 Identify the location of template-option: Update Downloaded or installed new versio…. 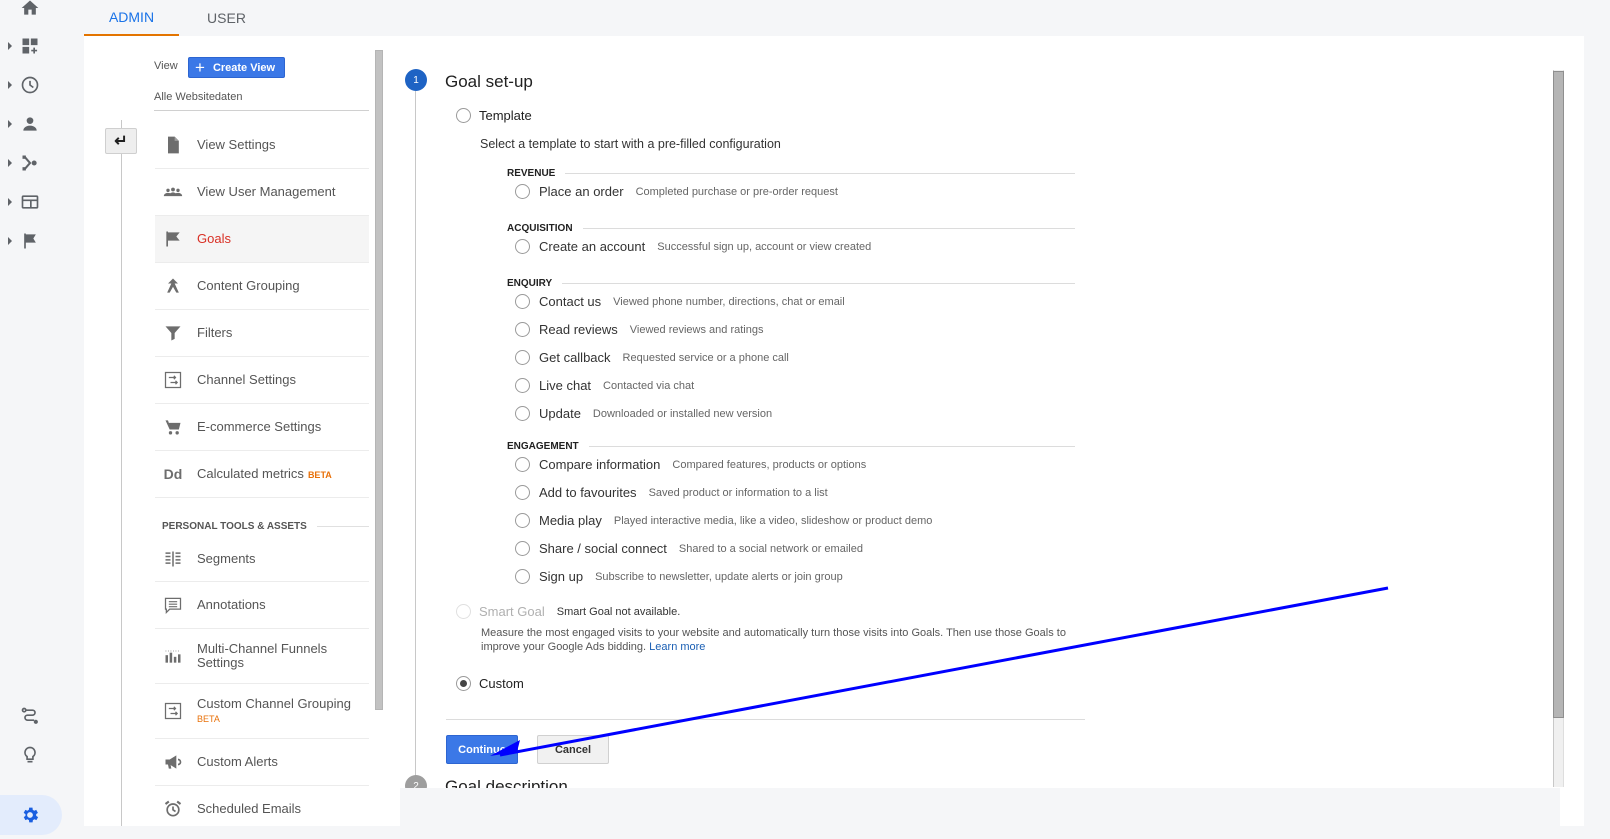
(643, 413).